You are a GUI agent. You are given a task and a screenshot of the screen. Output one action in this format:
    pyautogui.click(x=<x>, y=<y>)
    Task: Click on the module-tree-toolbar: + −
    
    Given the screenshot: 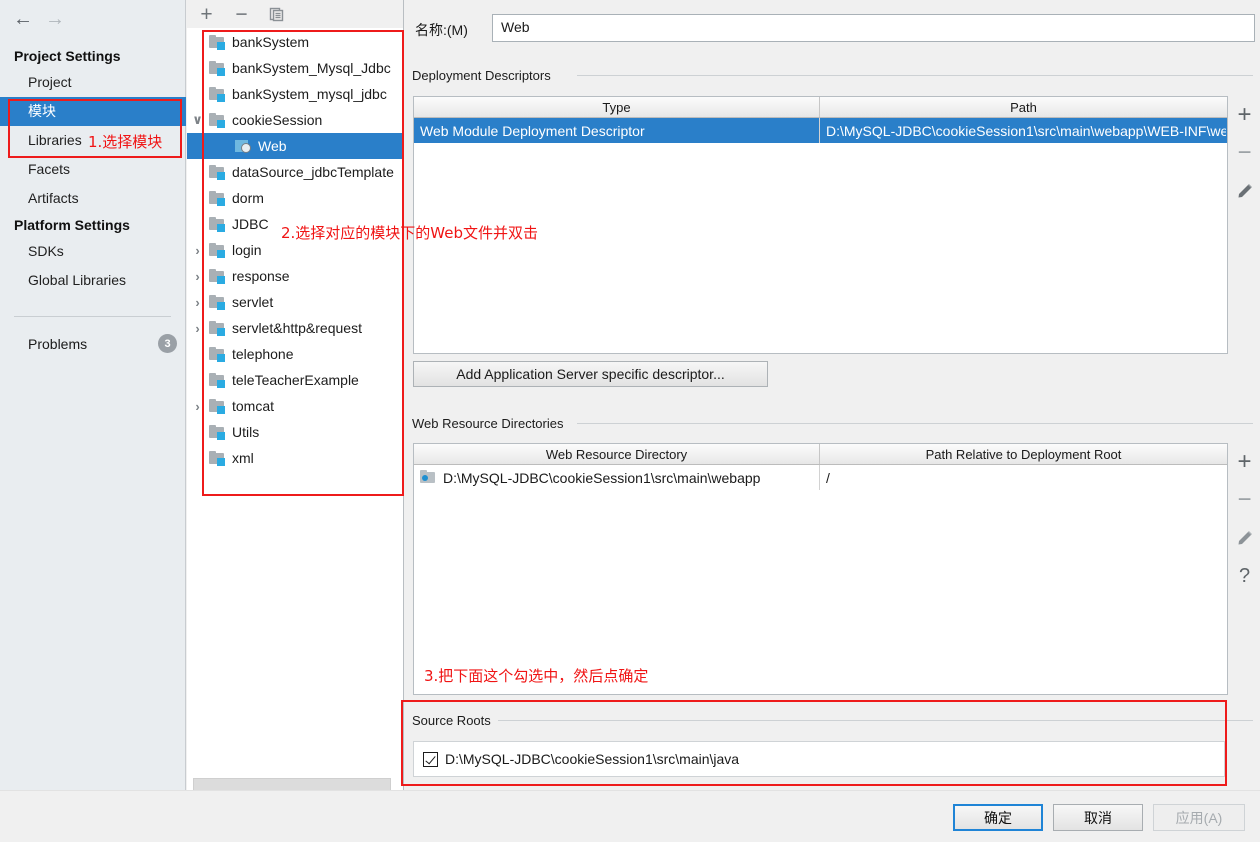 What is the action you would take?
    pyautogui.click(x=295, y=14)
    